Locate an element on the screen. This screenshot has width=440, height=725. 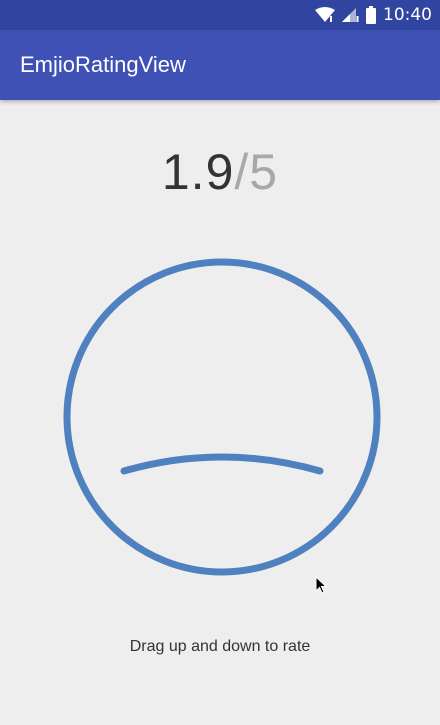
status-bar: 10:40 is located at coordinates (220, 15).